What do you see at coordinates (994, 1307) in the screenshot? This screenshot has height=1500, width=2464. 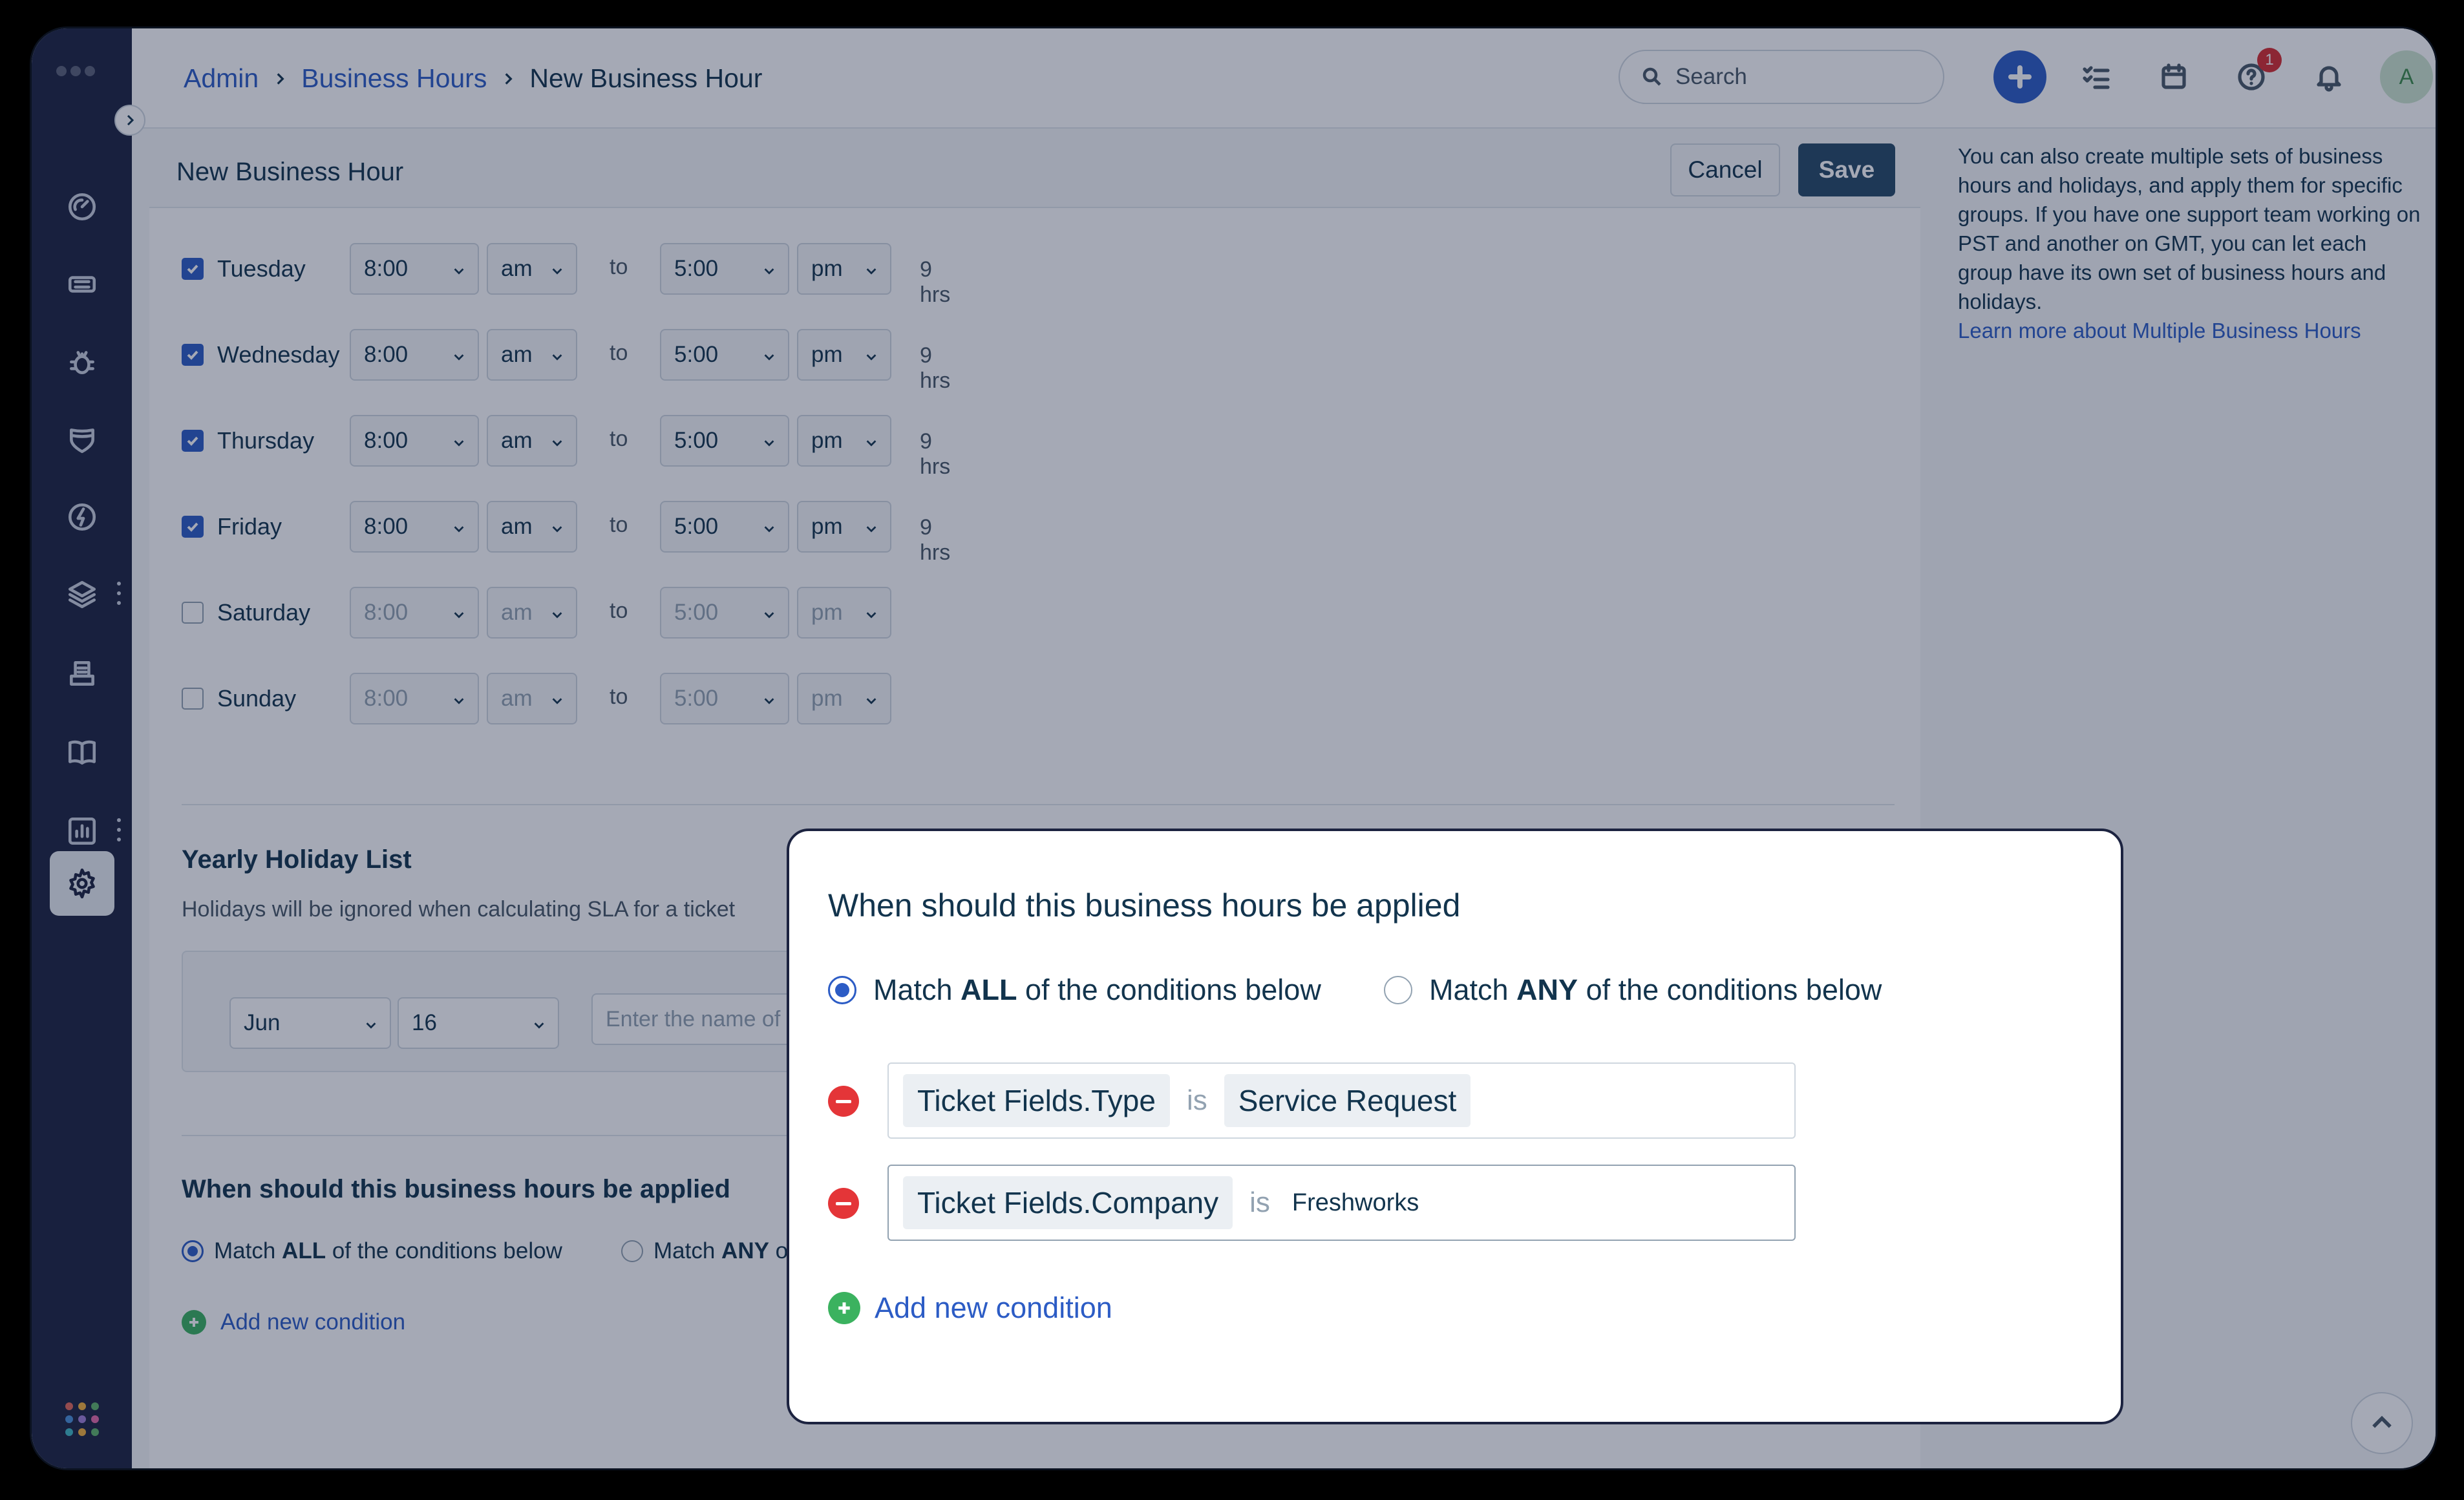 I see `modal-add-condition-label: Add new condition` at bounding box center [994, 1307].